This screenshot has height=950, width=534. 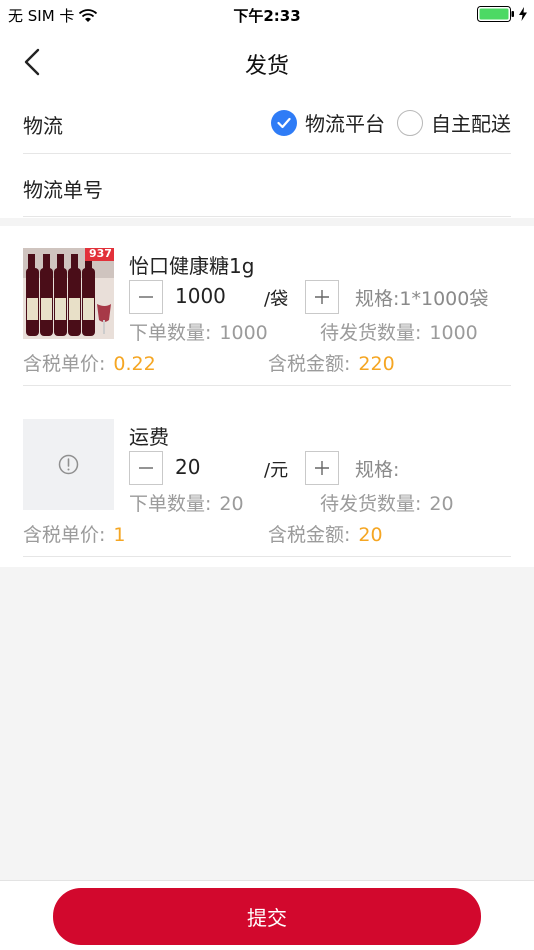 I want to click on alert-circle-icon, so click(x=68, y=464).